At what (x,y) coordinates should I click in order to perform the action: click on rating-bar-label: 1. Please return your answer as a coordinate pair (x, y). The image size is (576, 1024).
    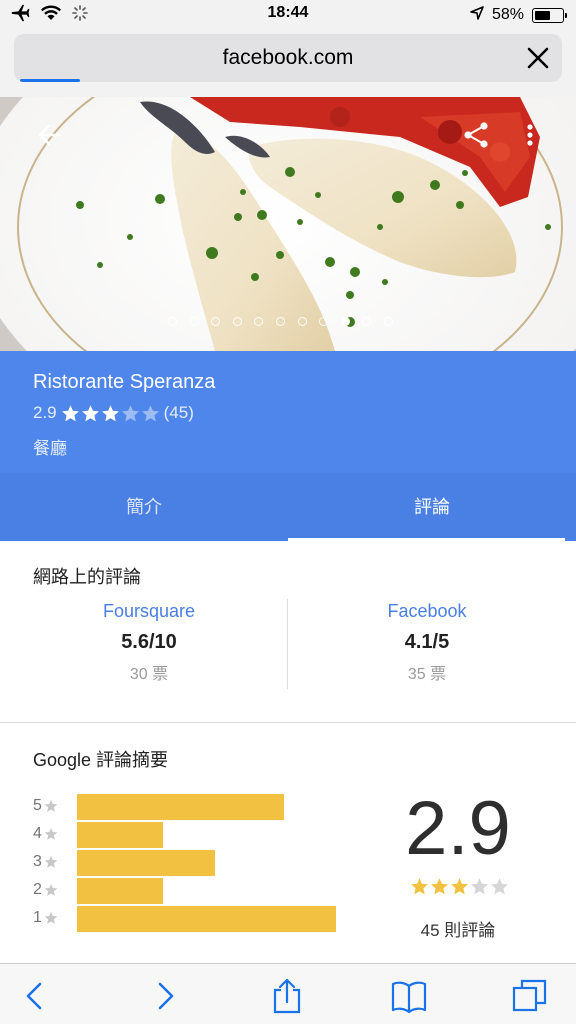
    Looking at the image, I should click on (45, 918).